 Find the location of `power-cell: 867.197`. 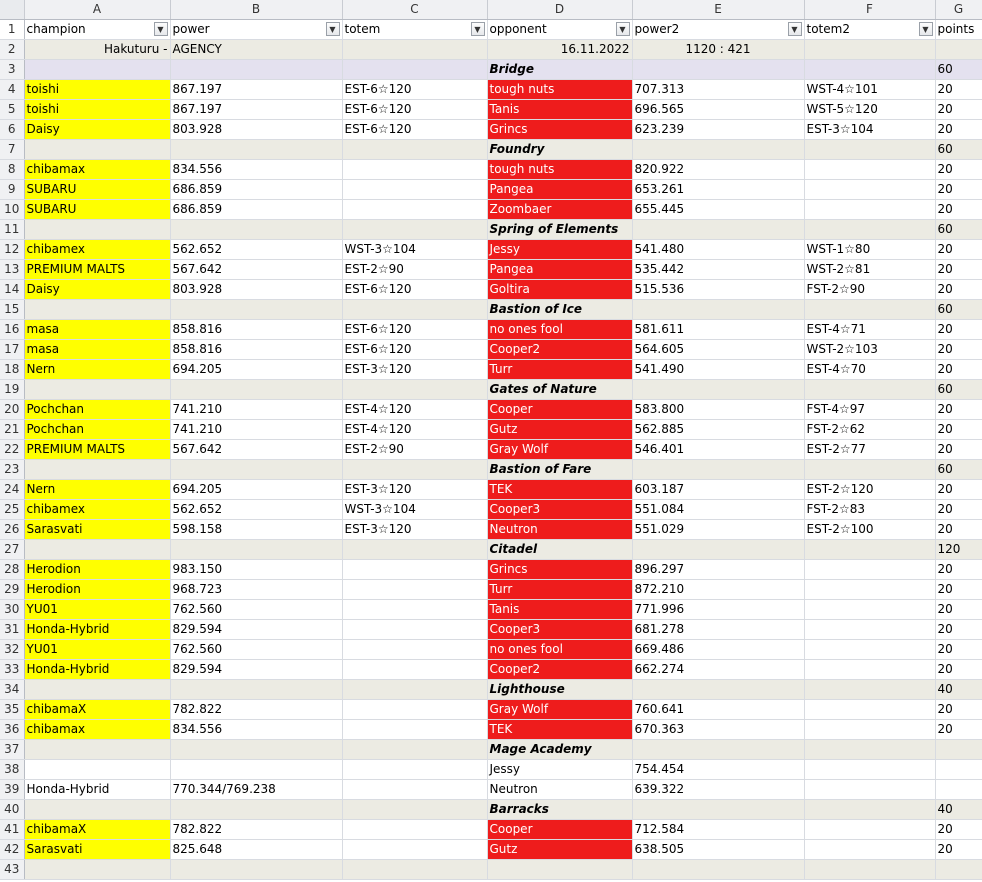

power-cell: 867.197 is located at coordinates (256, 89).